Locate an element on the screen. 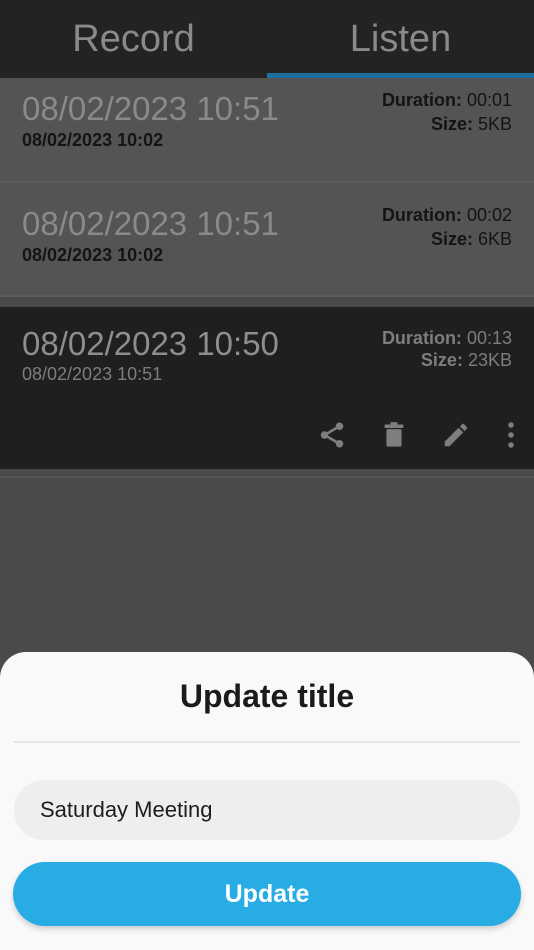 Image resolution: width=534 pixels, height=950 pixels. title-input is located at coordinates (267, 810).